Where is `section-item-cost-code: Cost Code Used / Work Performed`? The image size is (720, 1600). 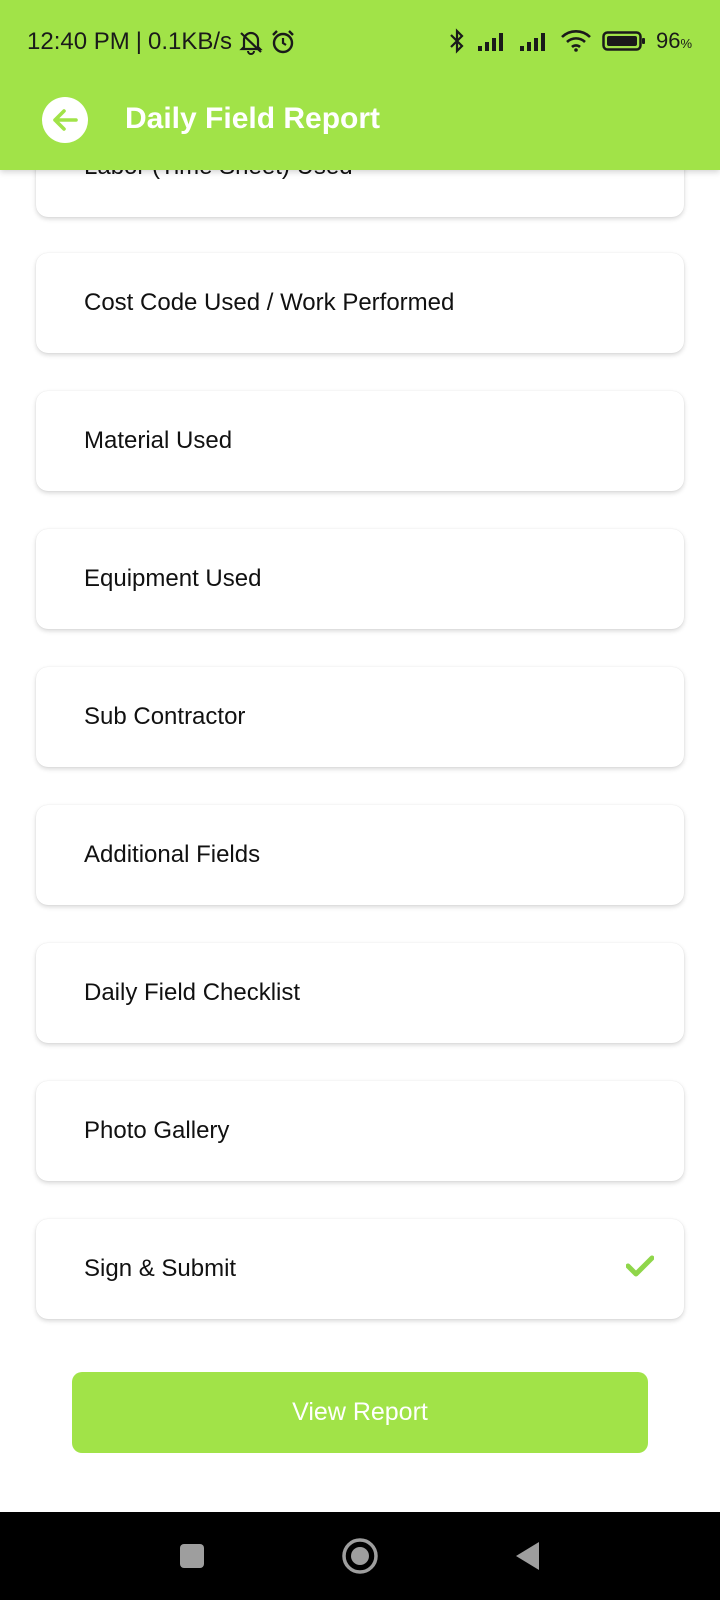
section-item-cost-code: Cost Code Used / Work Performed is located at coordinates (360, 303).